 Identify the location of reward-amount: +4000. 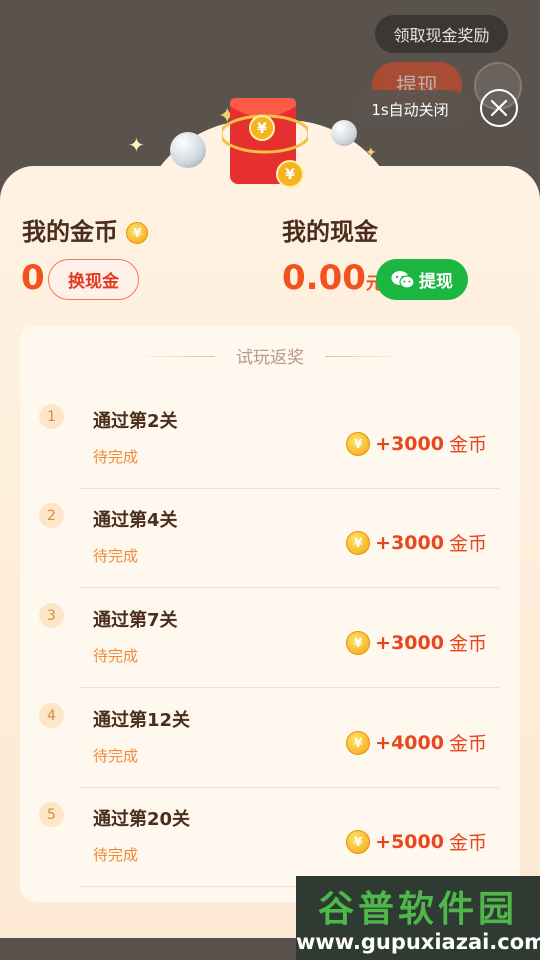
(409, 742).